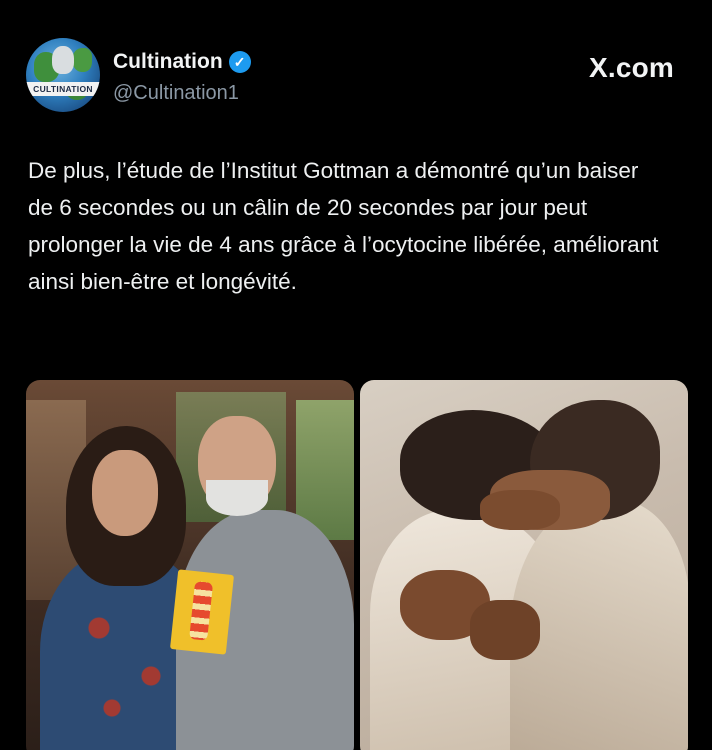 The width and height of the screenshot is (712, 750). I want to click on name-row: Cultination ✓, so click(182, 62).